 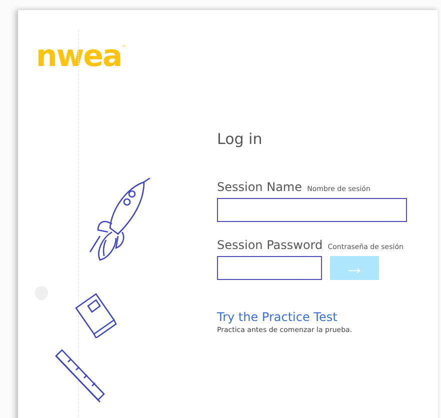 I want to click on password-field, so click(x=269, y=268).